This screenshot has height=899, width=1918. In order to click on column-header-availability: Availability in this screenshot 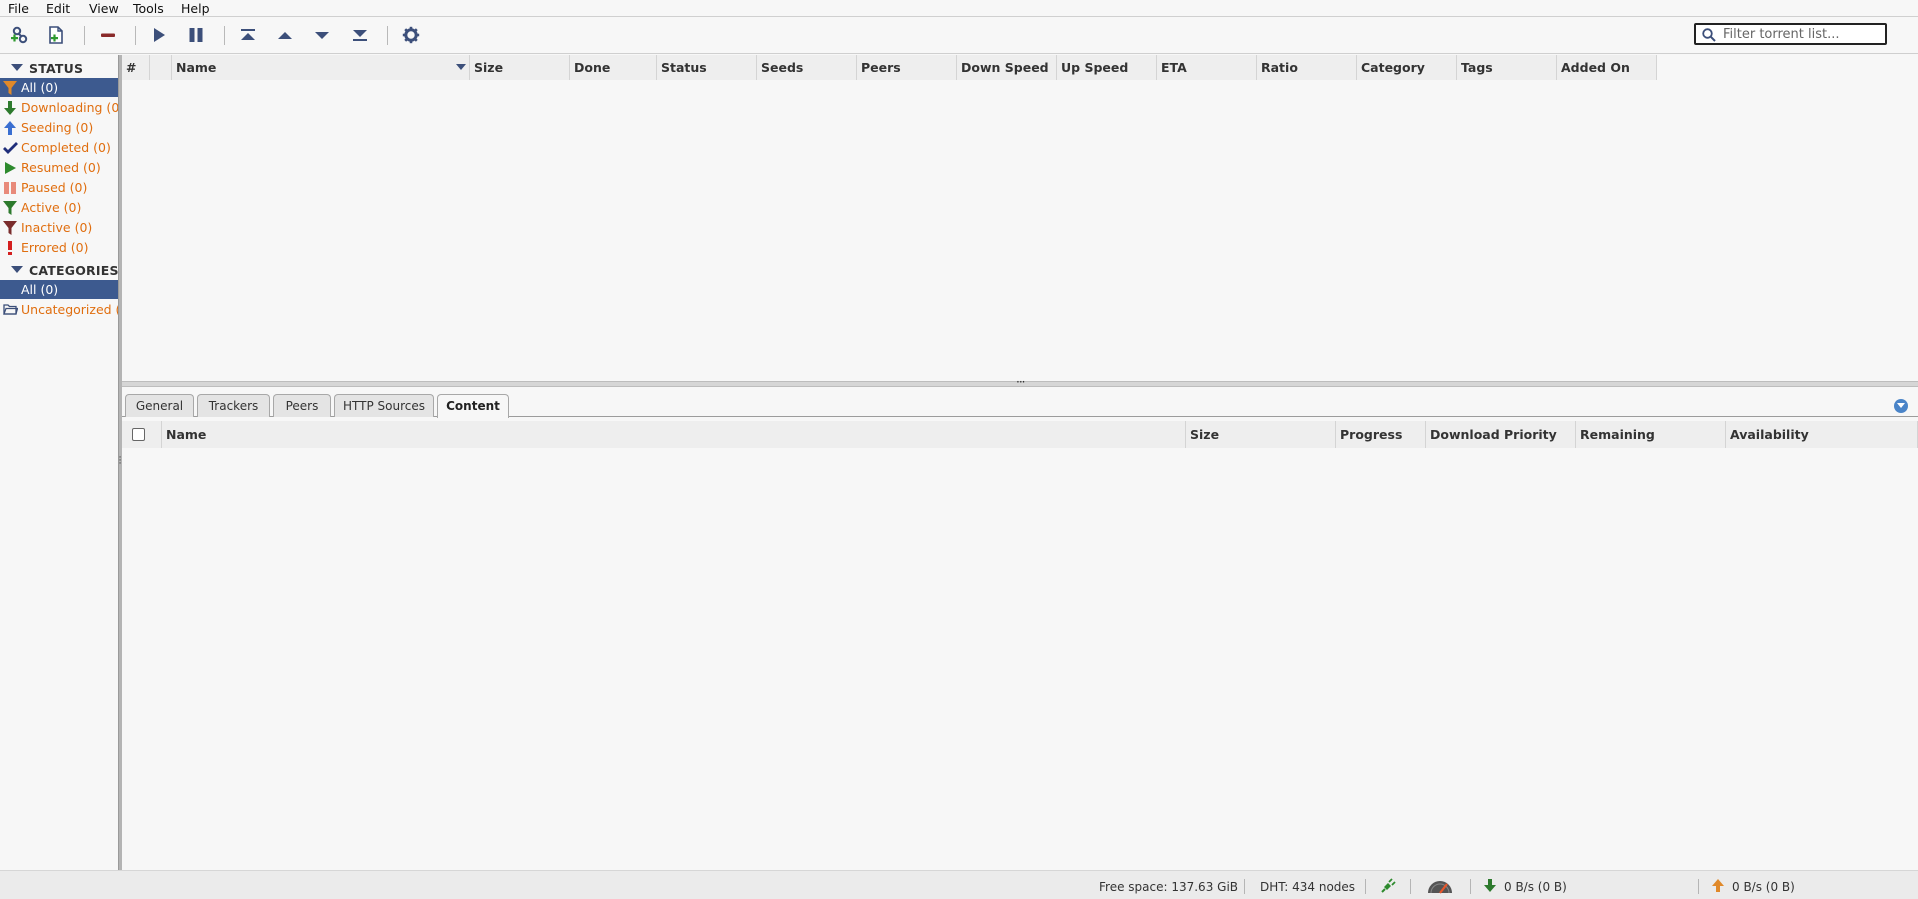, I will do `click(1822, 434)`.